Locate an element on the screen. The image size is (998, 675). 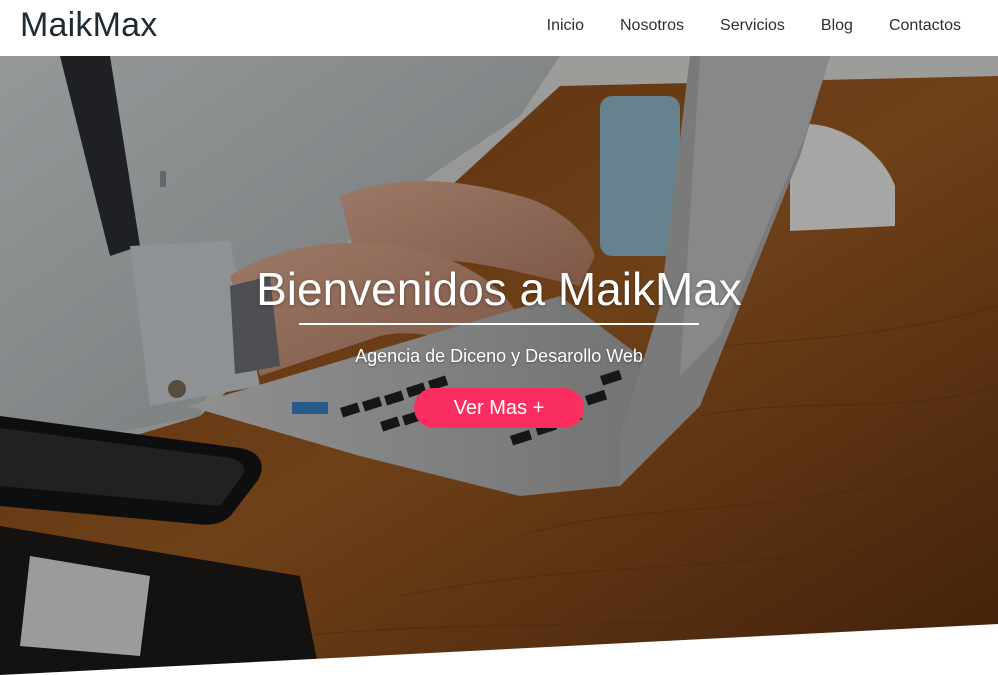
nav-link-servicios: Servicios is located at coordinates (752, 26).